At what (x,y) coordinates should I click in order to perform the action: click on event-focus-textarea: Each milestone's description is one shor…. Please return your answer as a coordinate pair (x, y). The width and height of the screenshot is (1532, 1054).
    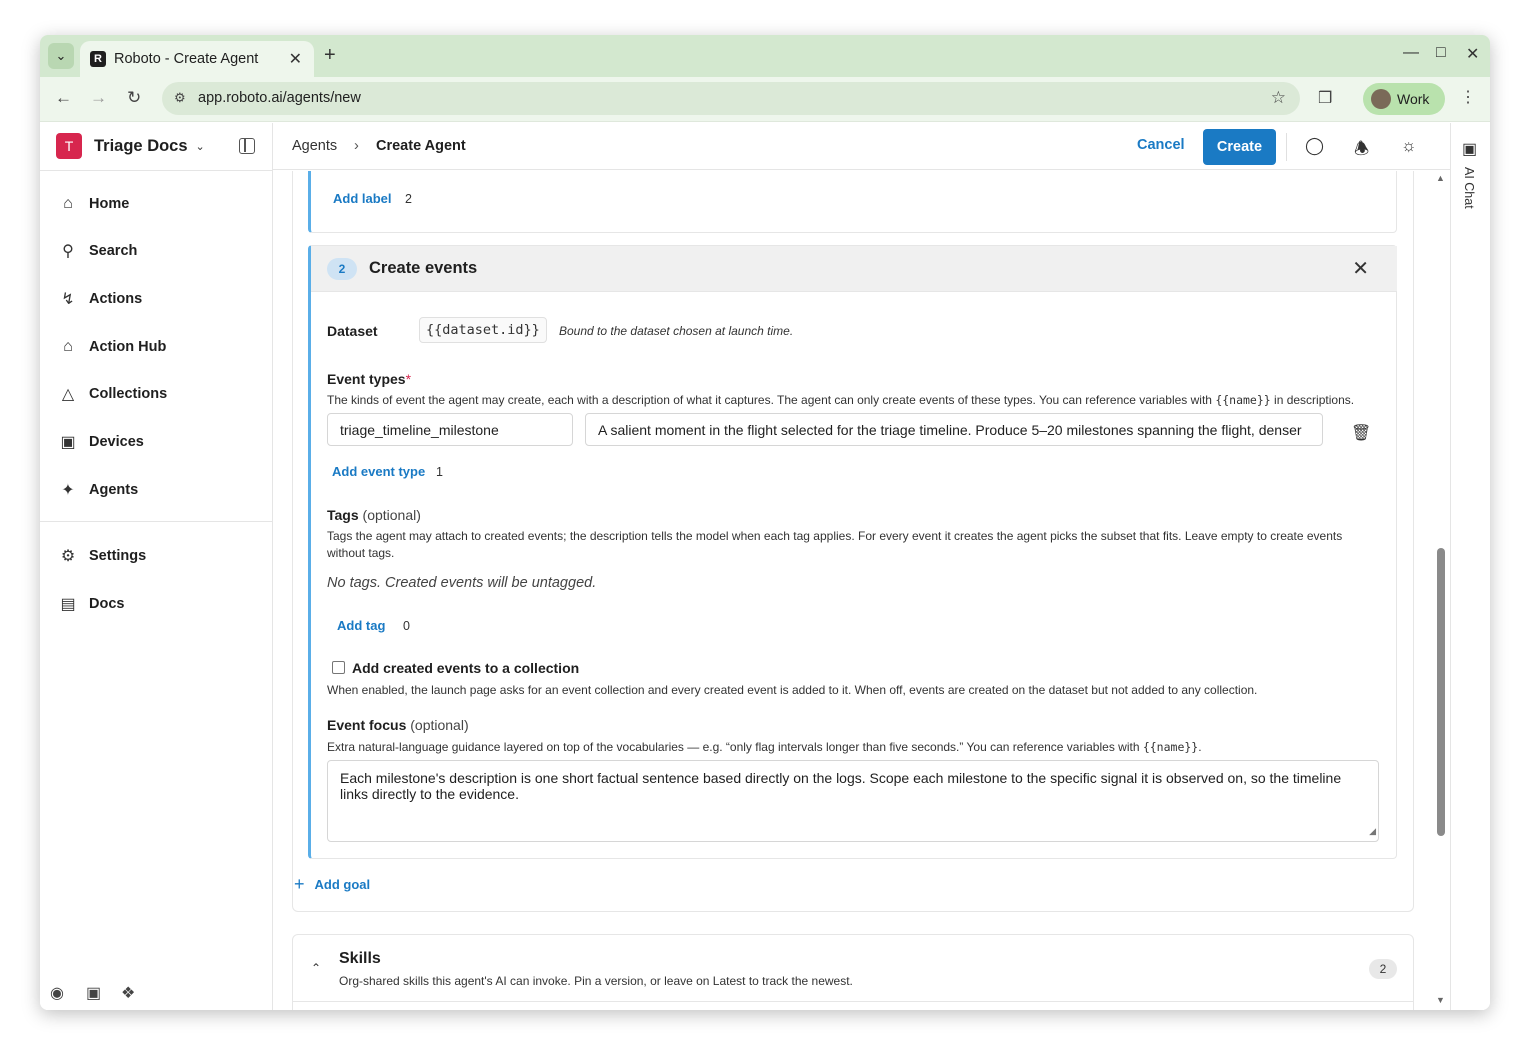
    Looking at the image, I should click on (853, 801).